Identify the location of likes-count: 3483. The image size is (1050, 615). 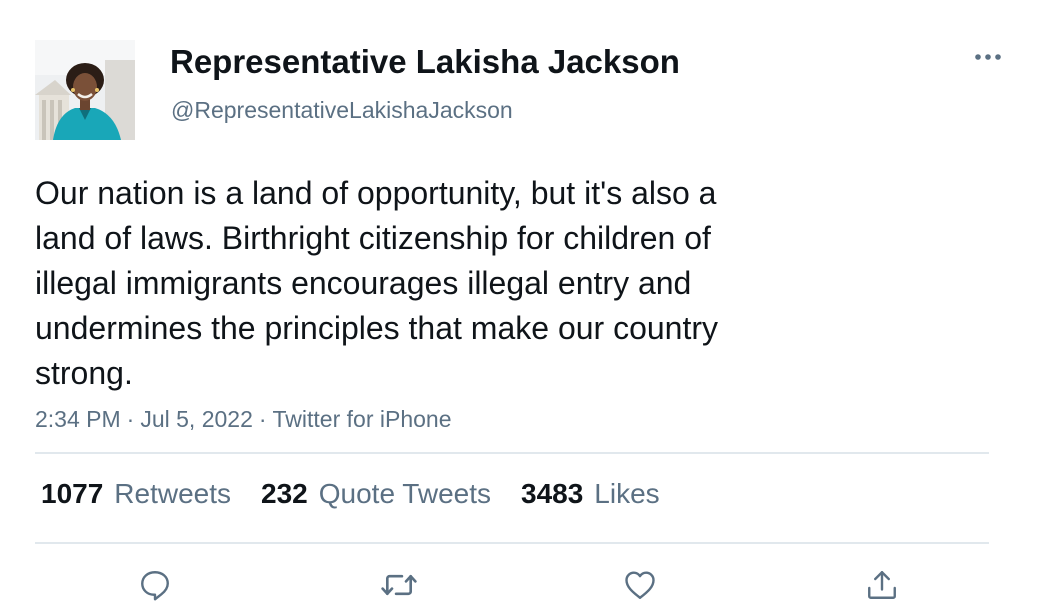
(552, 493).